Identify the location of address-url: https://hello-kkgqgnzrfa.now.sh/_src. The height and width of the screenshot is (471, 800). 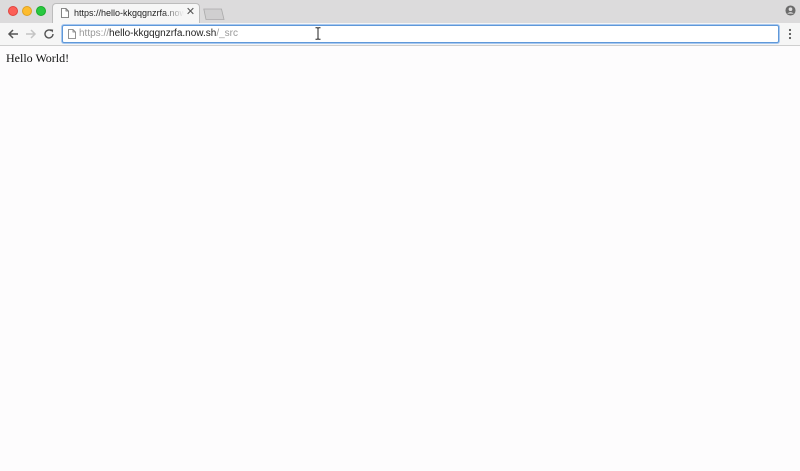
(158, 34).